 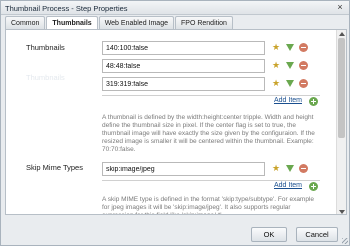 I want to click on skip-mime-types-label: Skip Mime Types, so click(x=54, y=167).